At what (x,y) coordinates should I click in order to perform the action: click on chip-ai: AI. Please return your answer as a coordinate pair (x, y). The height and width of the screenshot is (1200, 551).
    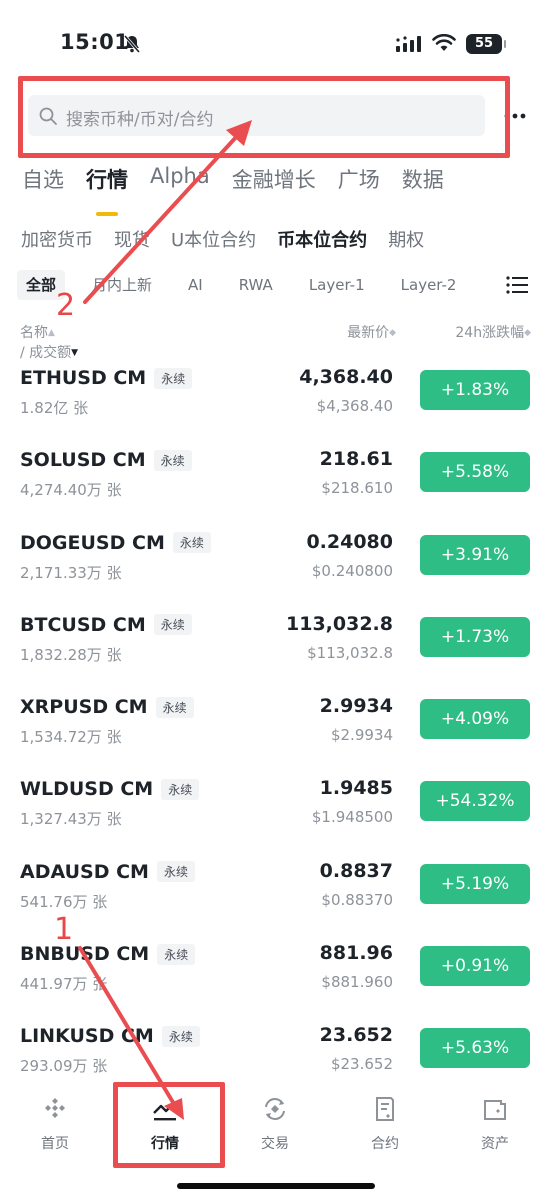
    Looking at the image, I should click on (195, 285).